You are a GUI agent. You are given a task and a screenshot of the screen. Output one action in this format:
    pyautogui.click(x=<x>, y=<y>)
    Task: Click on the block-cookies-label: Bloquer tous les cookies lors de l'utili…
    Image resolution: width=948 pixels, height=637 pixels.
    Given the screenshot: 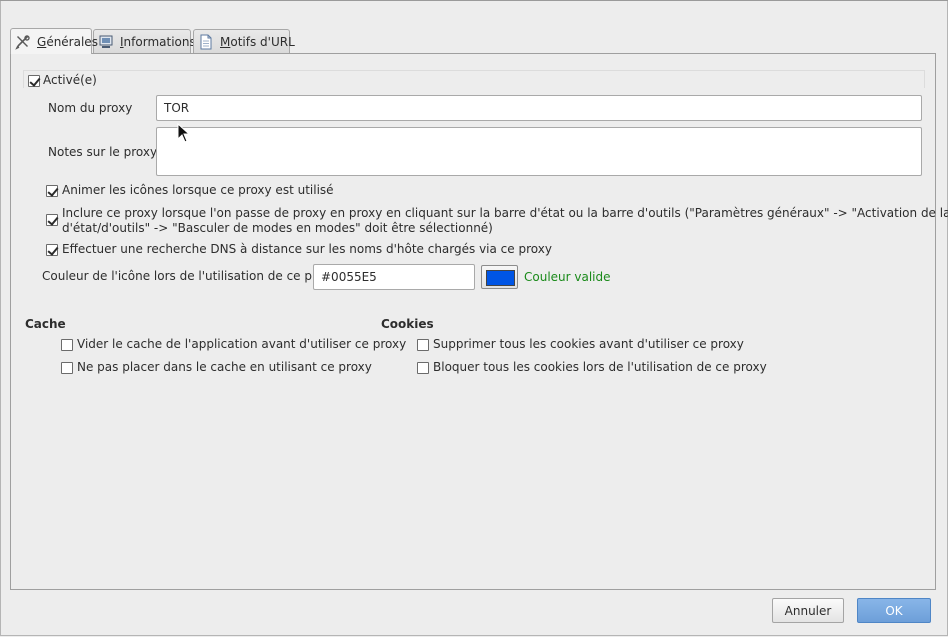 What is the action you would take?
    pyautogui.click(x=600, y=367)
    